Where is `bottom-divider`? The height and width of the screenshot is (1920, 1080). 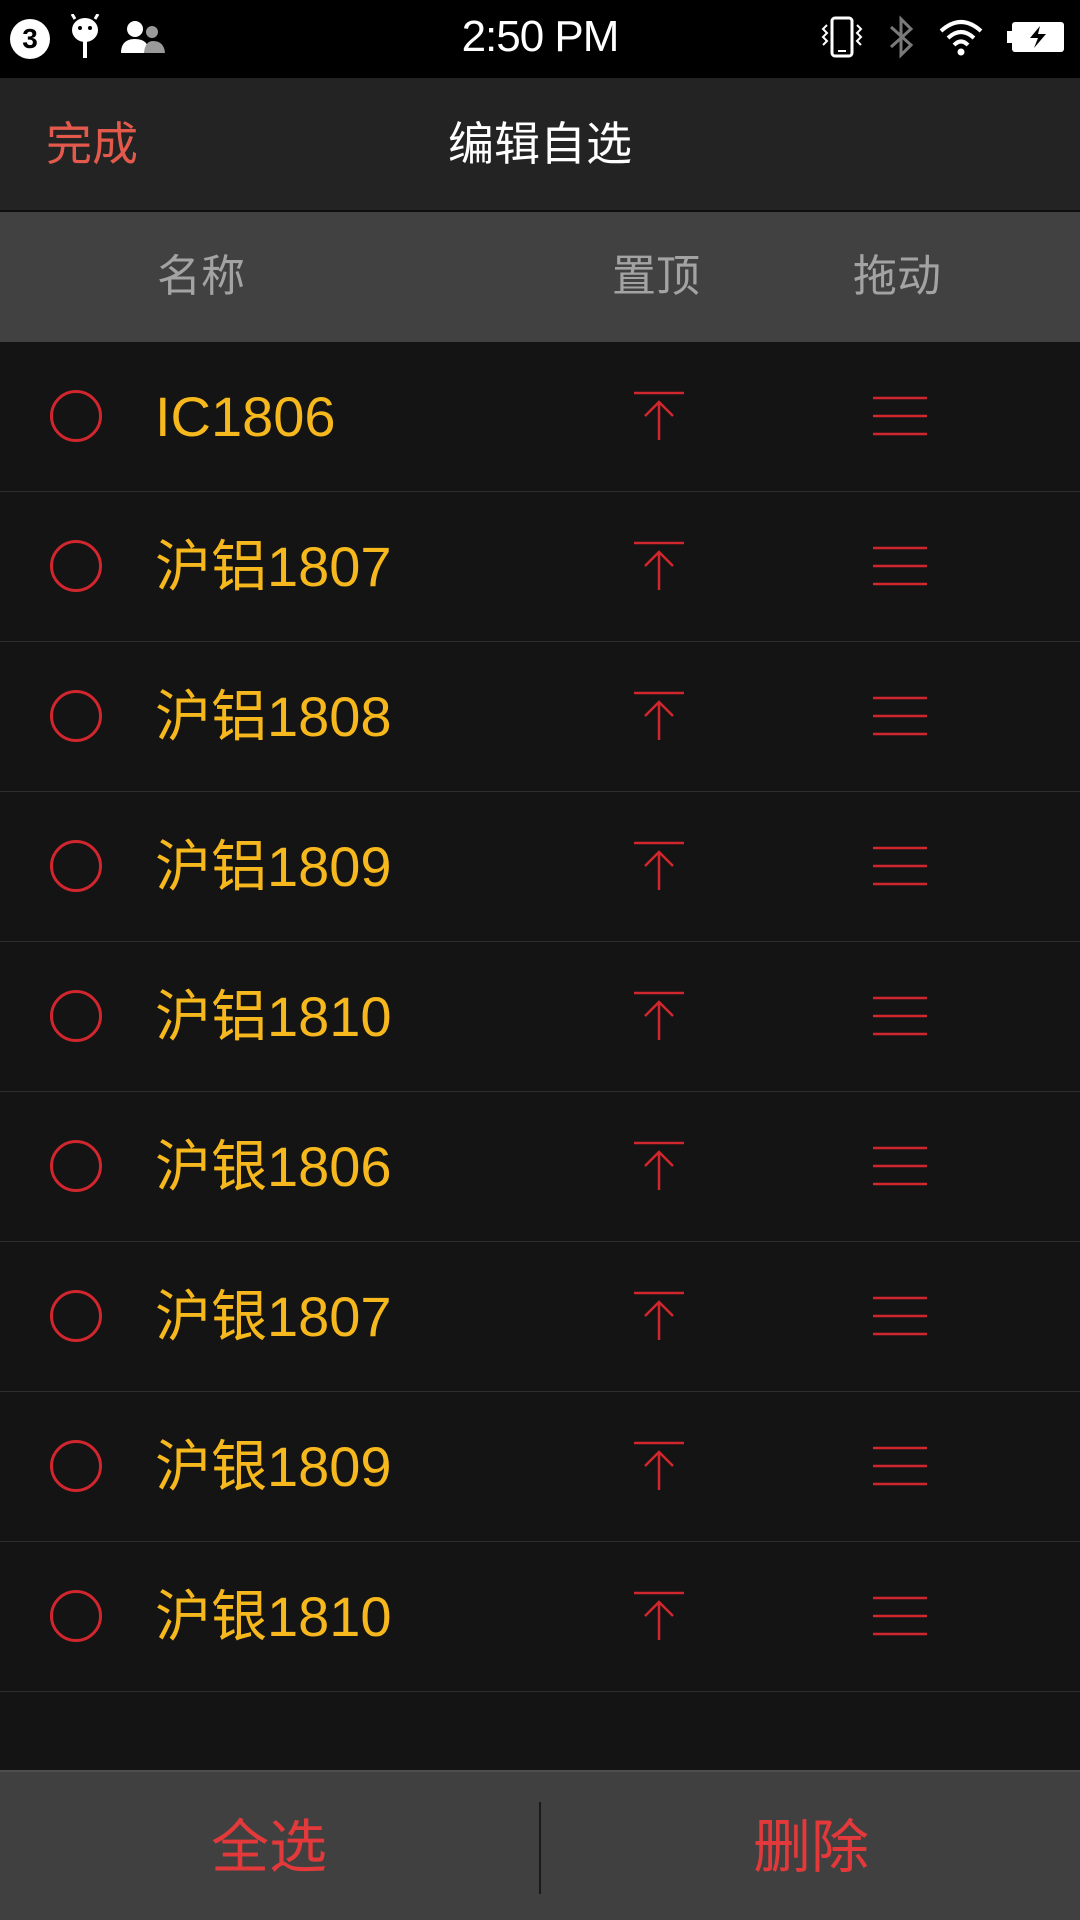
bottom-divider is located at coordinates (540, 1848).